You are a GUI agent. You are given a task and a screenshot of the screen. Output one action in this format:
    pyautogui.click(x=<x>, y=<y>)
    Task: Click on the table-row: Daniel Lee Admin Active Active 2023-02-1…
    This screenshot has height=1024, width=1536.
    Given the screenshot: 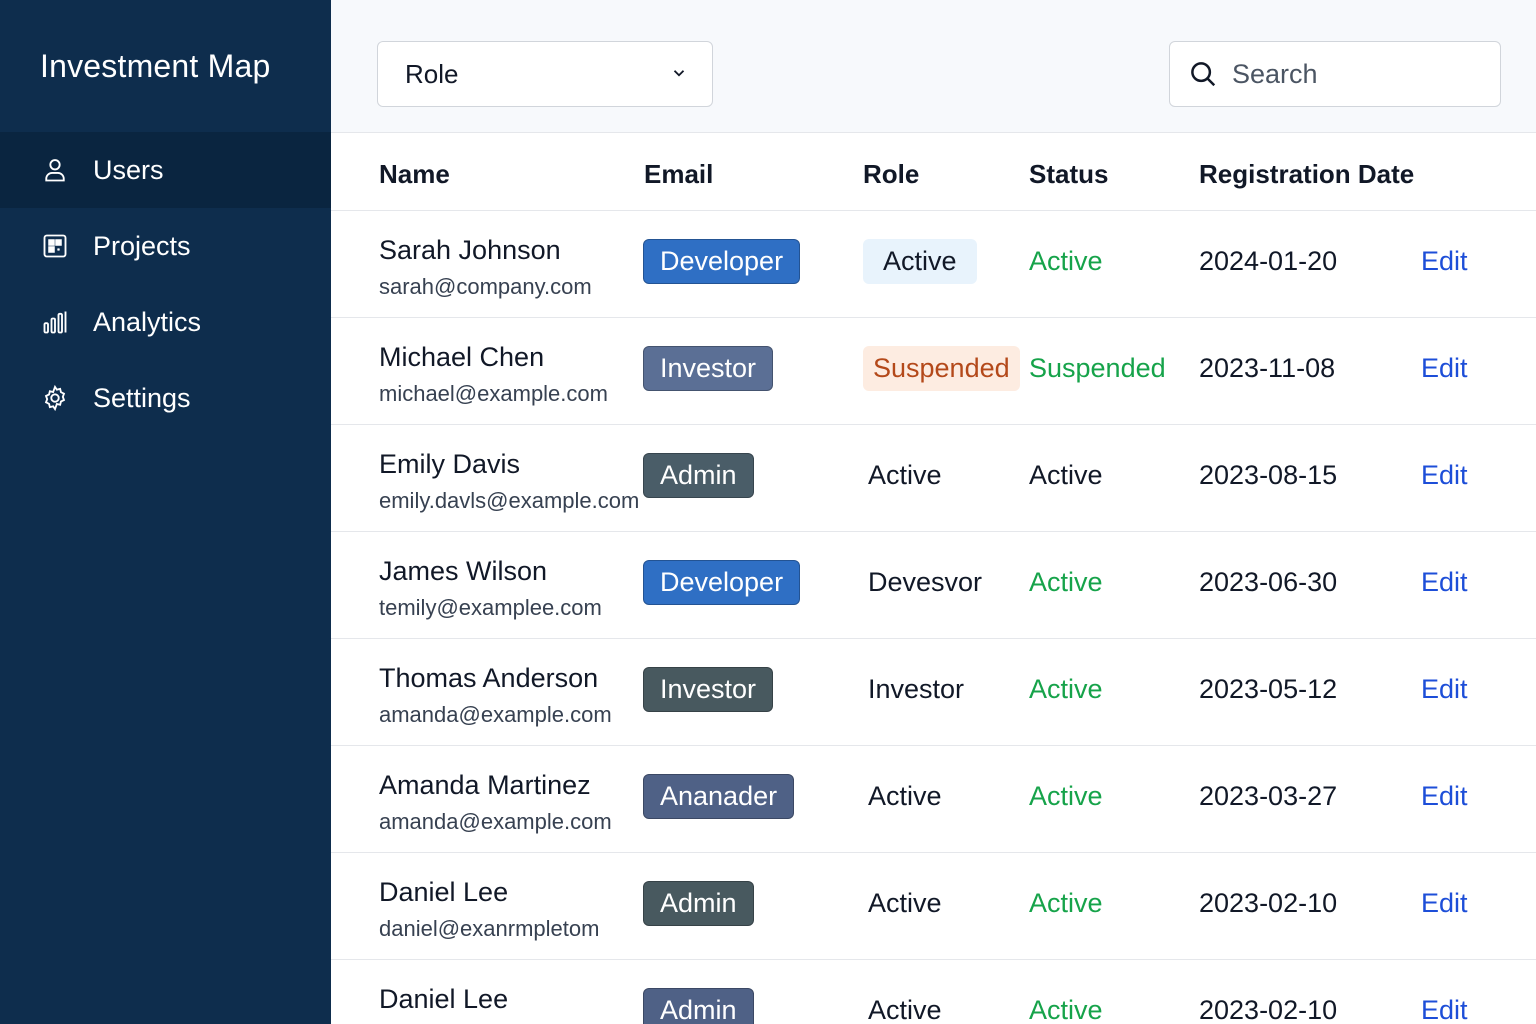 What is the action you would take?
    pyautogui.click(x=933, y=992)
    